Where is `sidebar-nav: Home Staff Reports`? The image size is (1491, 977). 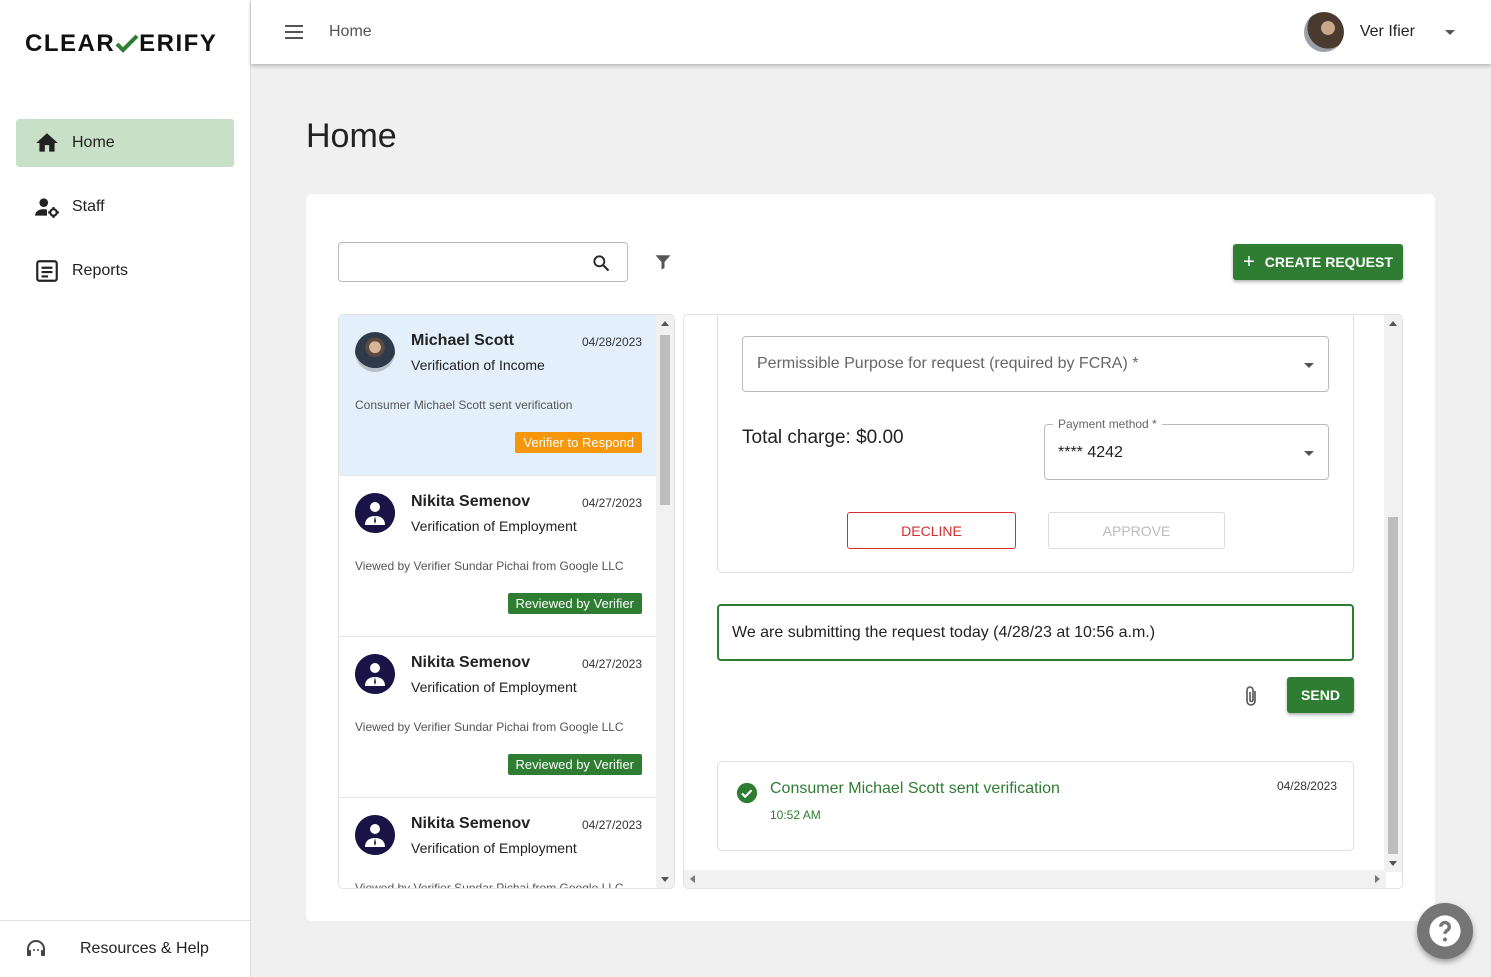 sidebar-nav: Home Staff Reports is located at coordinates (125, 215).